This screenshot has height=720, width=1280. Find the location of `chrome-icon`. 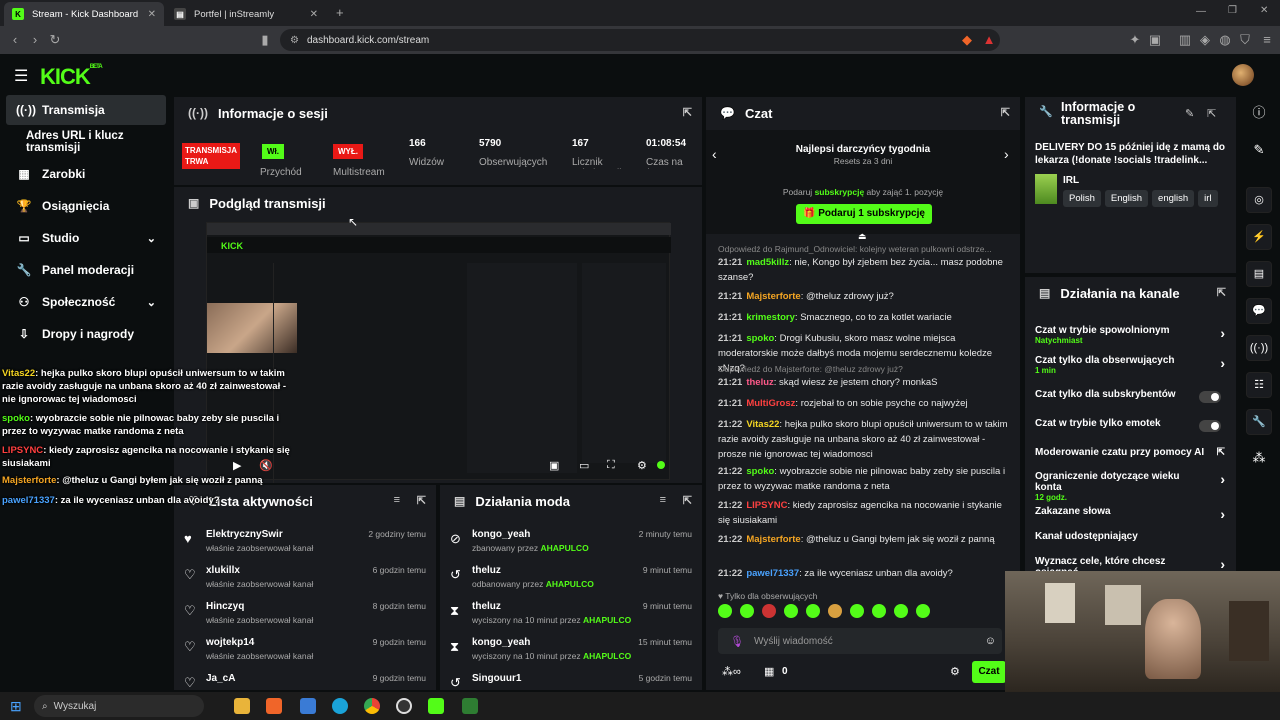

chrome-icon is located at coordinates (372, 706).